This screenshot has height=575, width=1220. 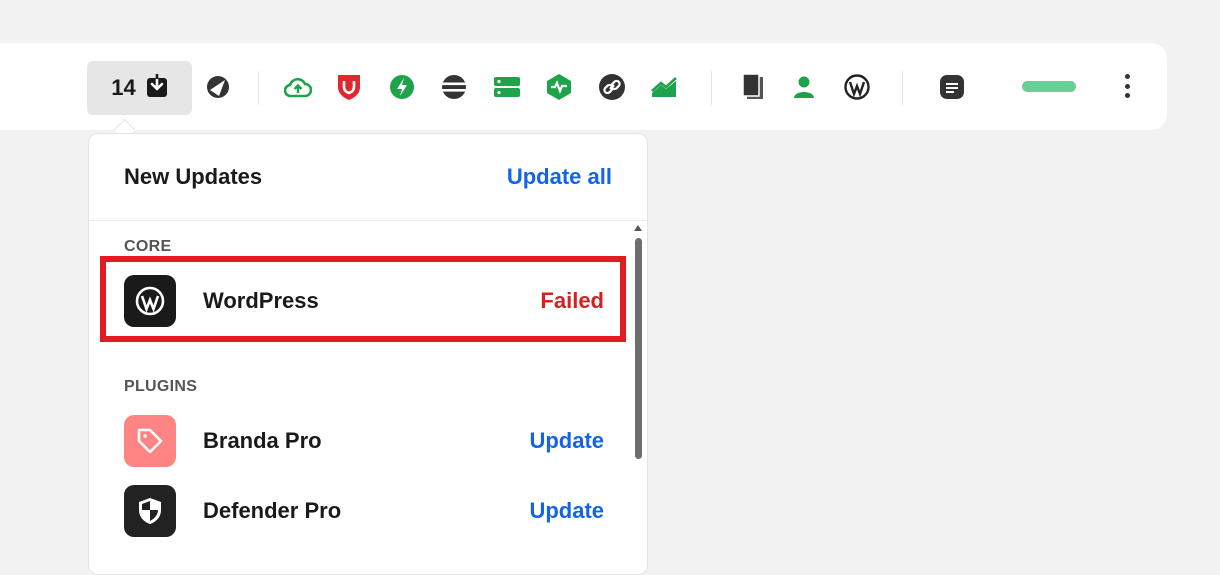 What do you see at coordinates (638, 348) in the screenshot?
I see `scrollbar-thumb` at bounding box center [638, 348].